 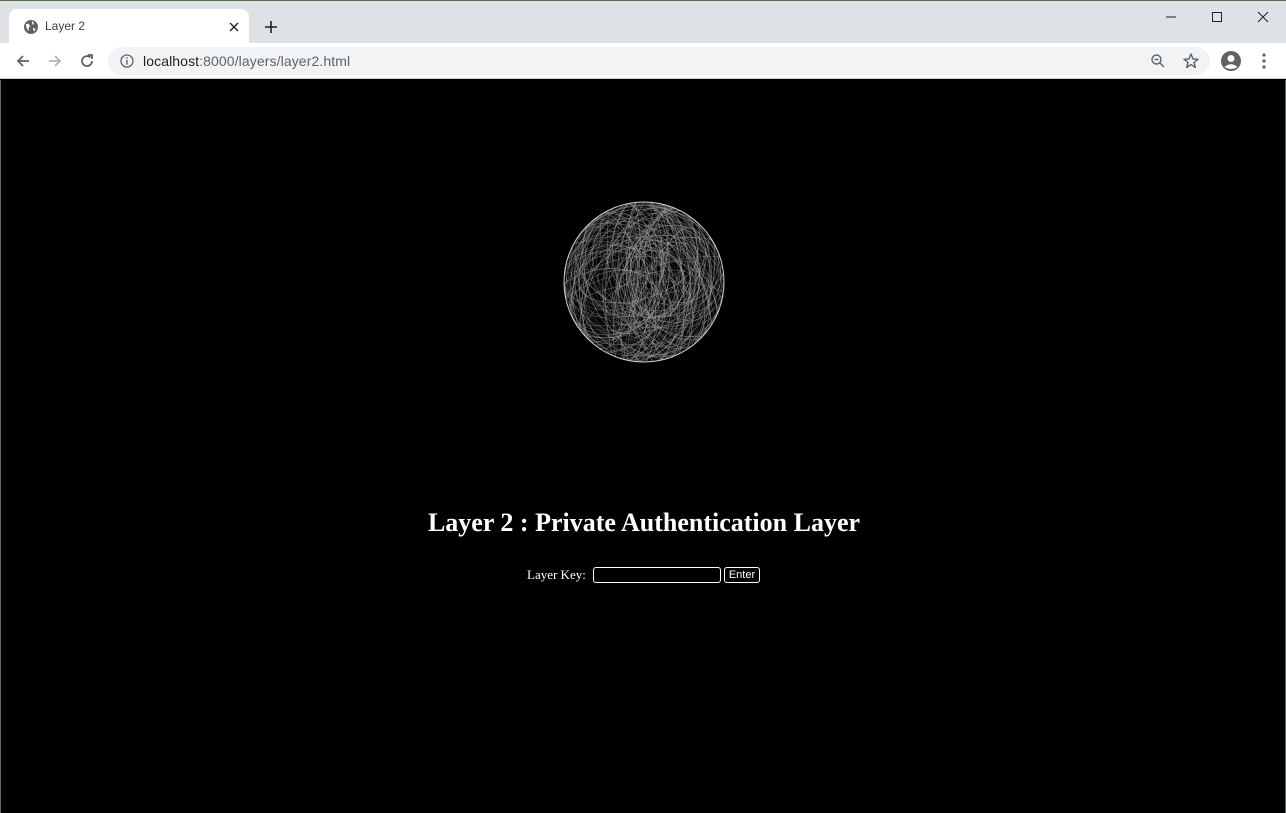 What do you see at coordinates (129, 26) in the screenshot?
I see `browser-tab: Layer 2` at bounding box center [129, 26].